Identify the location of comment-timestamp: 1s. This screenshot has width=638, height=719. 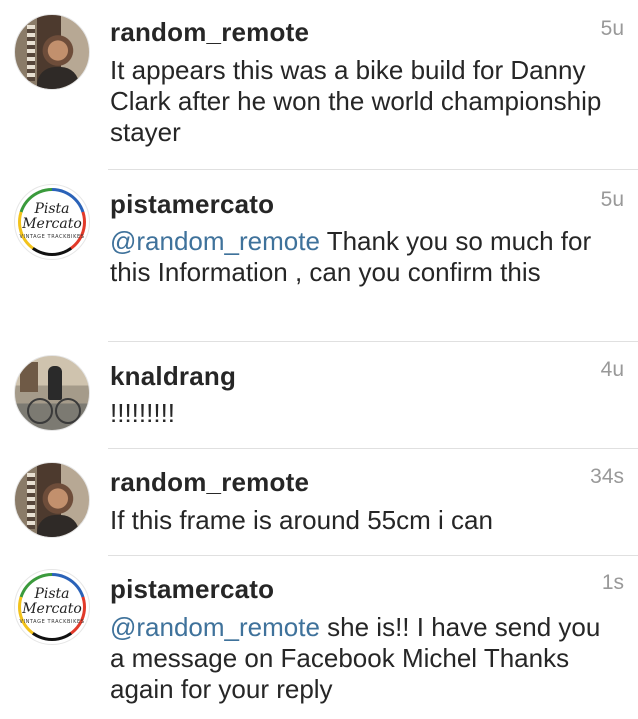
(612, 582).